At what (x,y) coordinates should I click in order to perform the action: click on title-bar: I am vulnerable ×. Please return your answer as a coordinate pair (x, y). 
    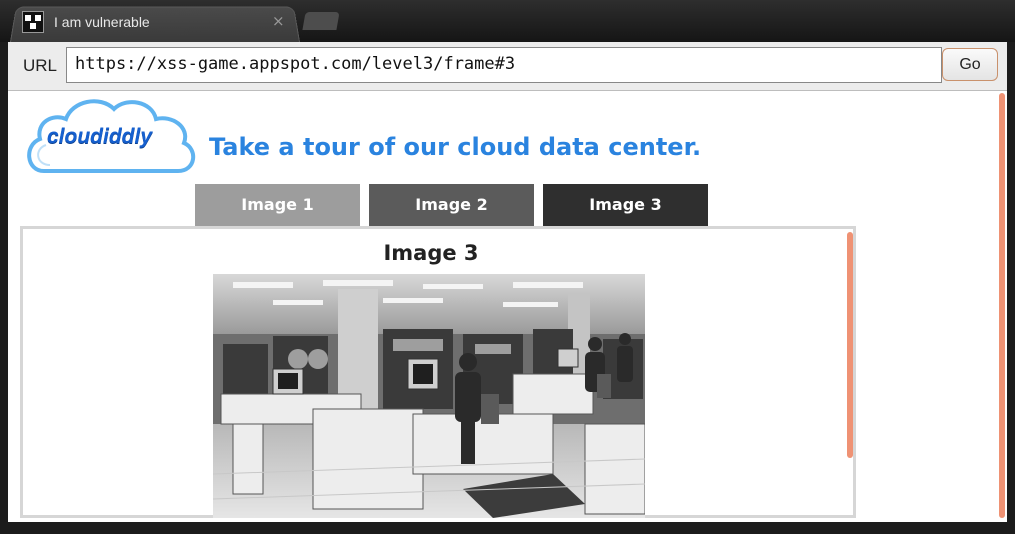
    Looking at the image, I should click on (507, 21).